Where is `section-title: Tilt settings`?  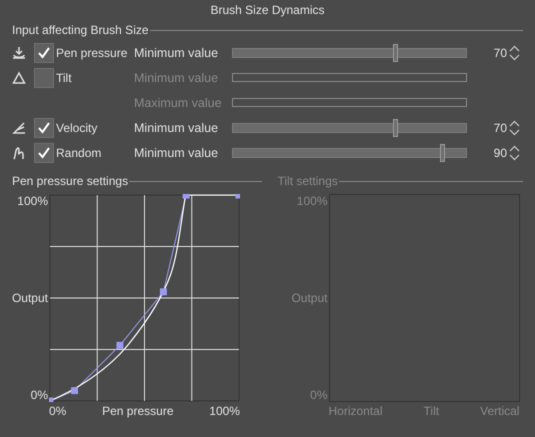
section-title: Tilt settings is located at coordinates (308, 181).